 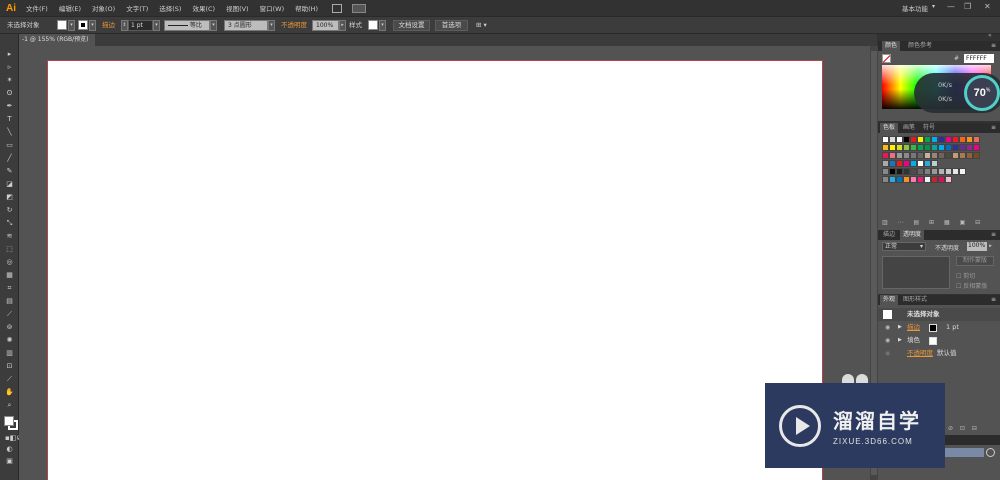 What do you see at coordinates (9, 236) in the screenshot?
I see `width-tool-icon: ≋` at bounding box center [9, 236].